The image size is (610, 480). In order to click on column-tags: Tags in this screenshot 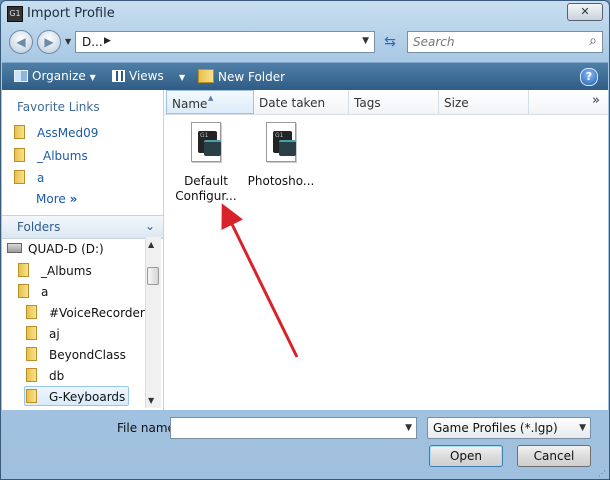, I will do `click(394, 102)`.